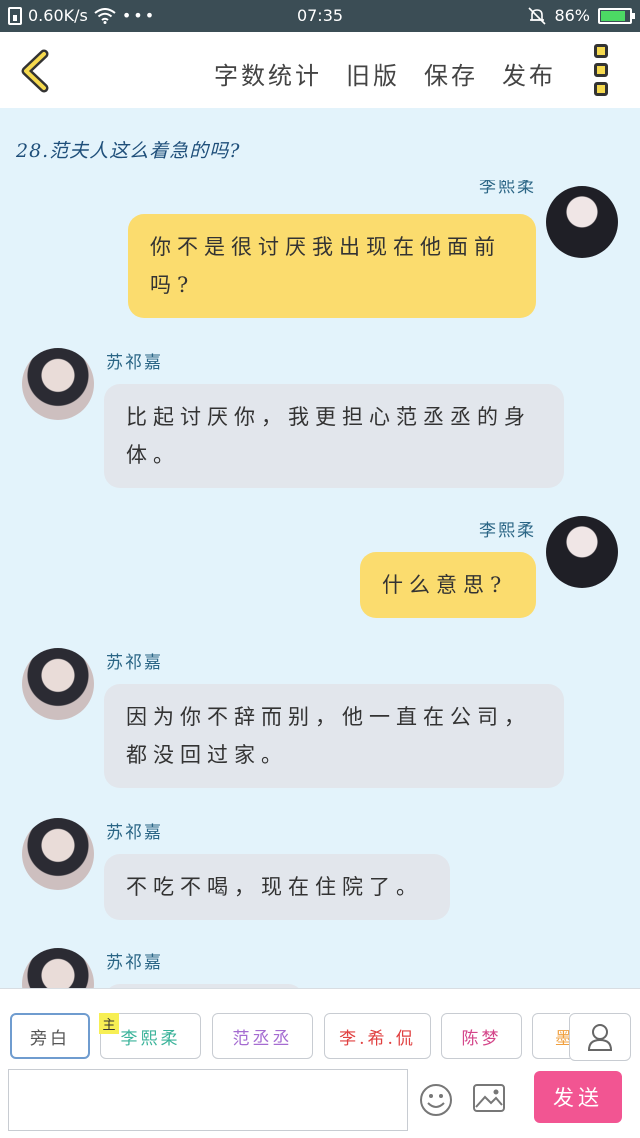 The image size is (640, 1138). I want to click on send-button: 发送, so click(578, 1097).